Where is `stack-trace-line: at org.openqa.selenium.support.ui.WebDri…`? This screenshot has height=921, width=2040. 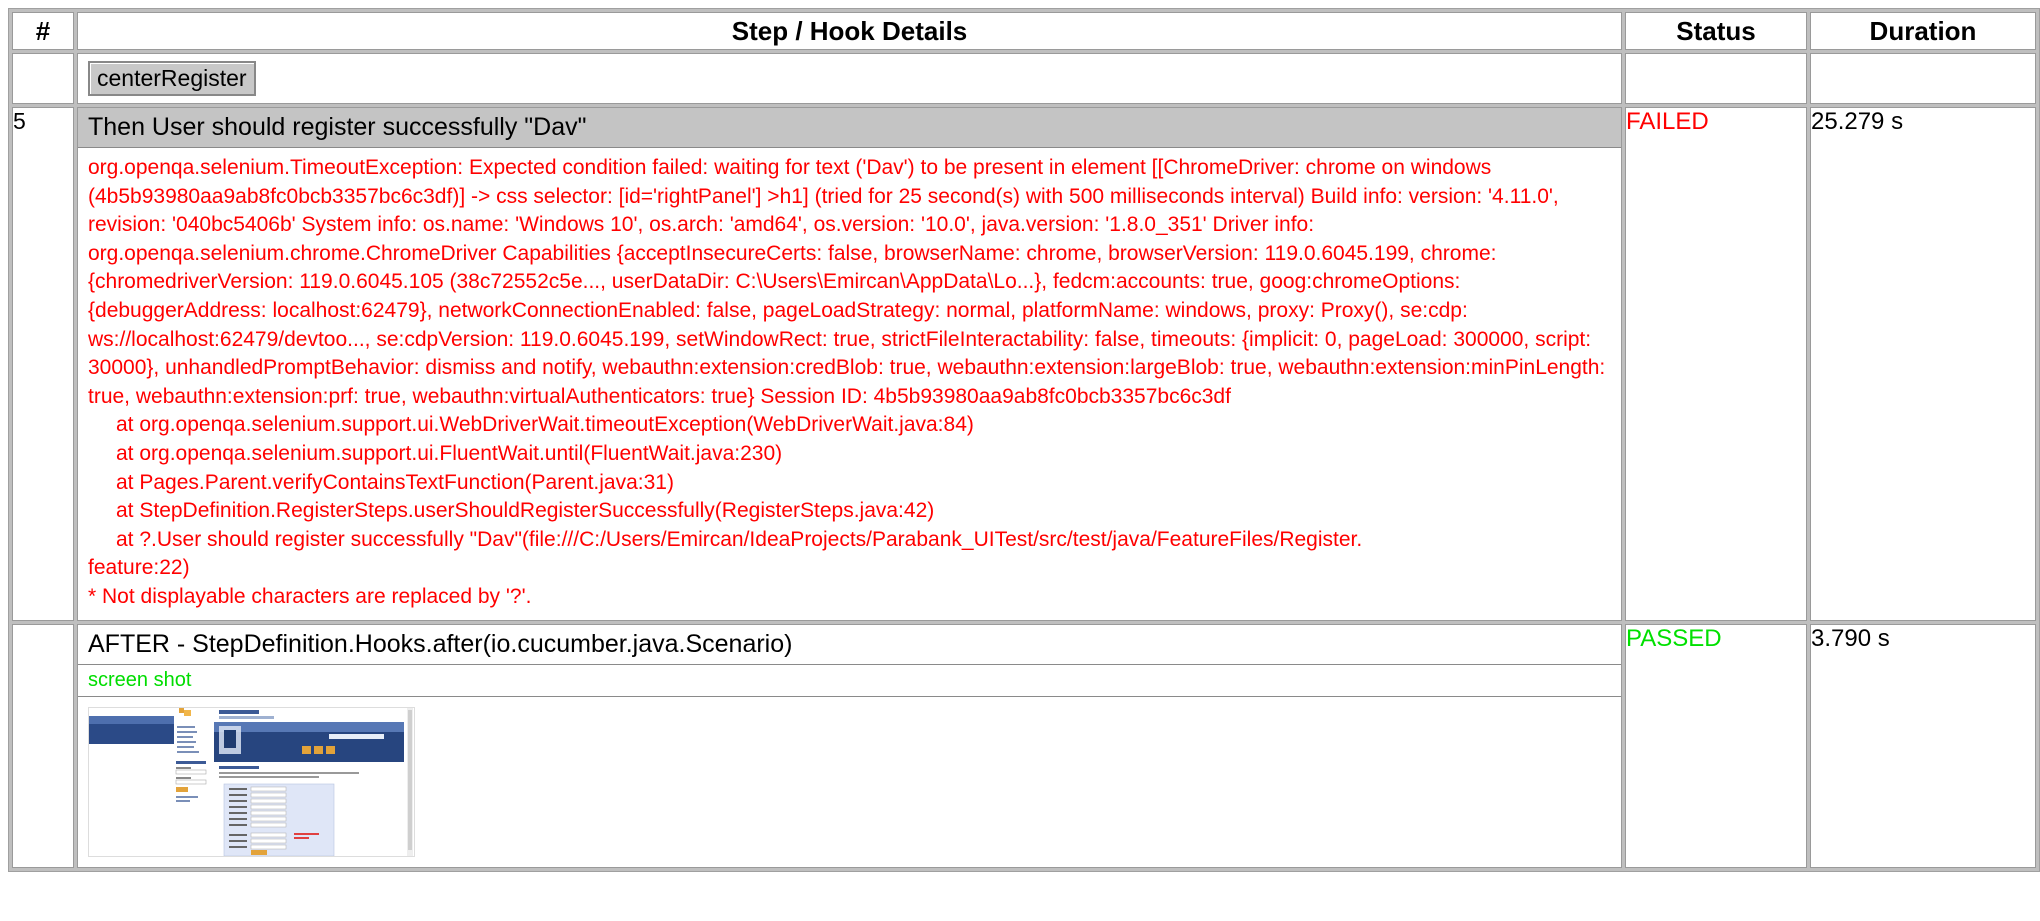
stack-trace-line: at org.openqa.selenium.support.ui.WebDri… is located at coordinates (545, 425).